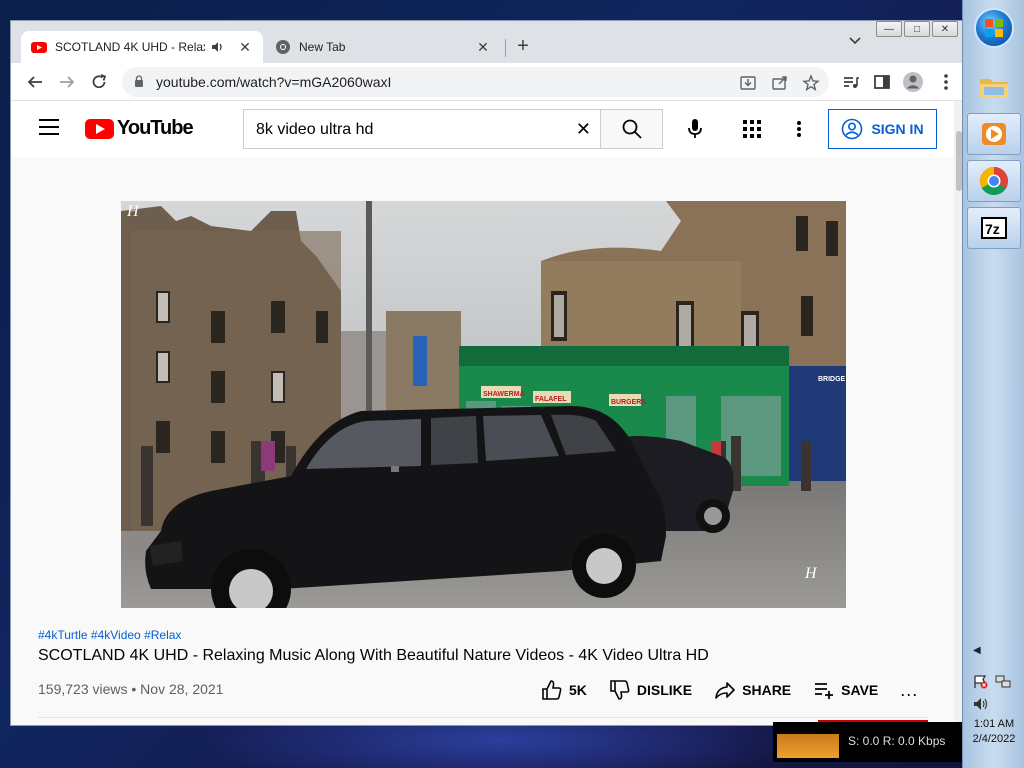 The height and width of the screenshot is (768, 1024). I want to click on tab-youtube: SCOTLAND 4K UHD - Relaxi ✕, so click(142, 47).